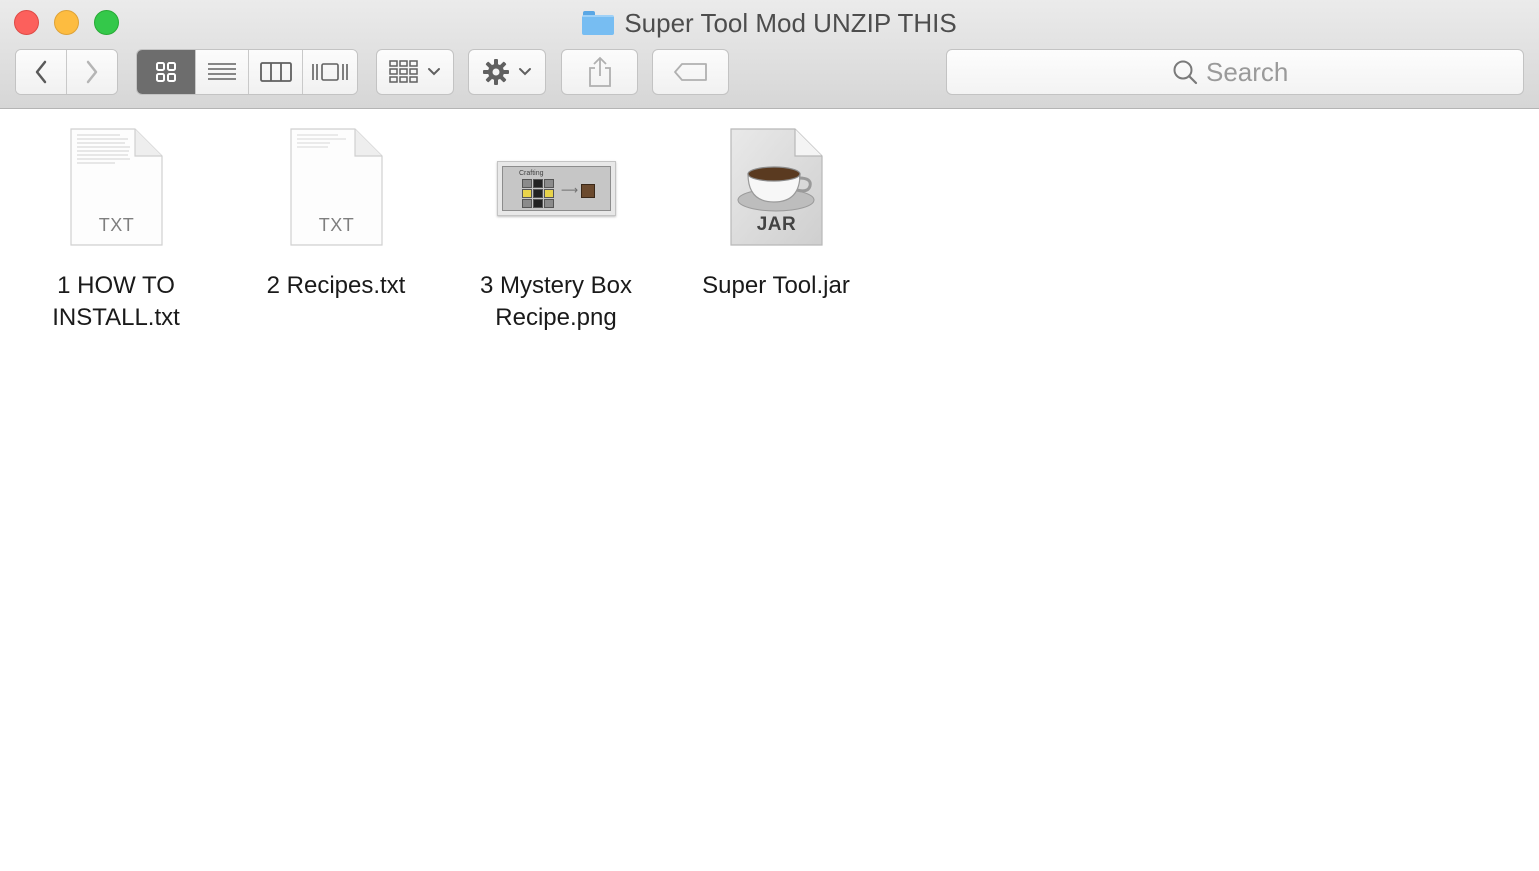 The image size is (1539, 871). I want to click on arrow-right-icon: ⟶, so click(570, 190).